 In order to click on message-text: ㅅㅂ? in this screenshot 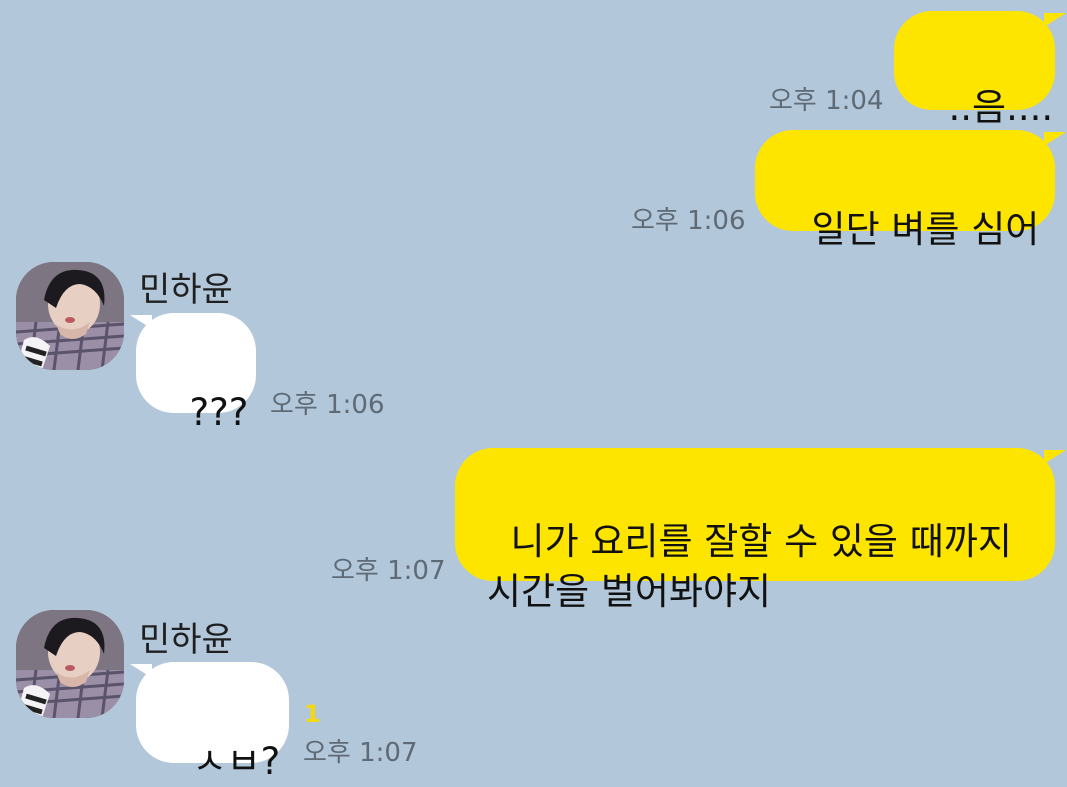, I will do `click(236, 761)`.